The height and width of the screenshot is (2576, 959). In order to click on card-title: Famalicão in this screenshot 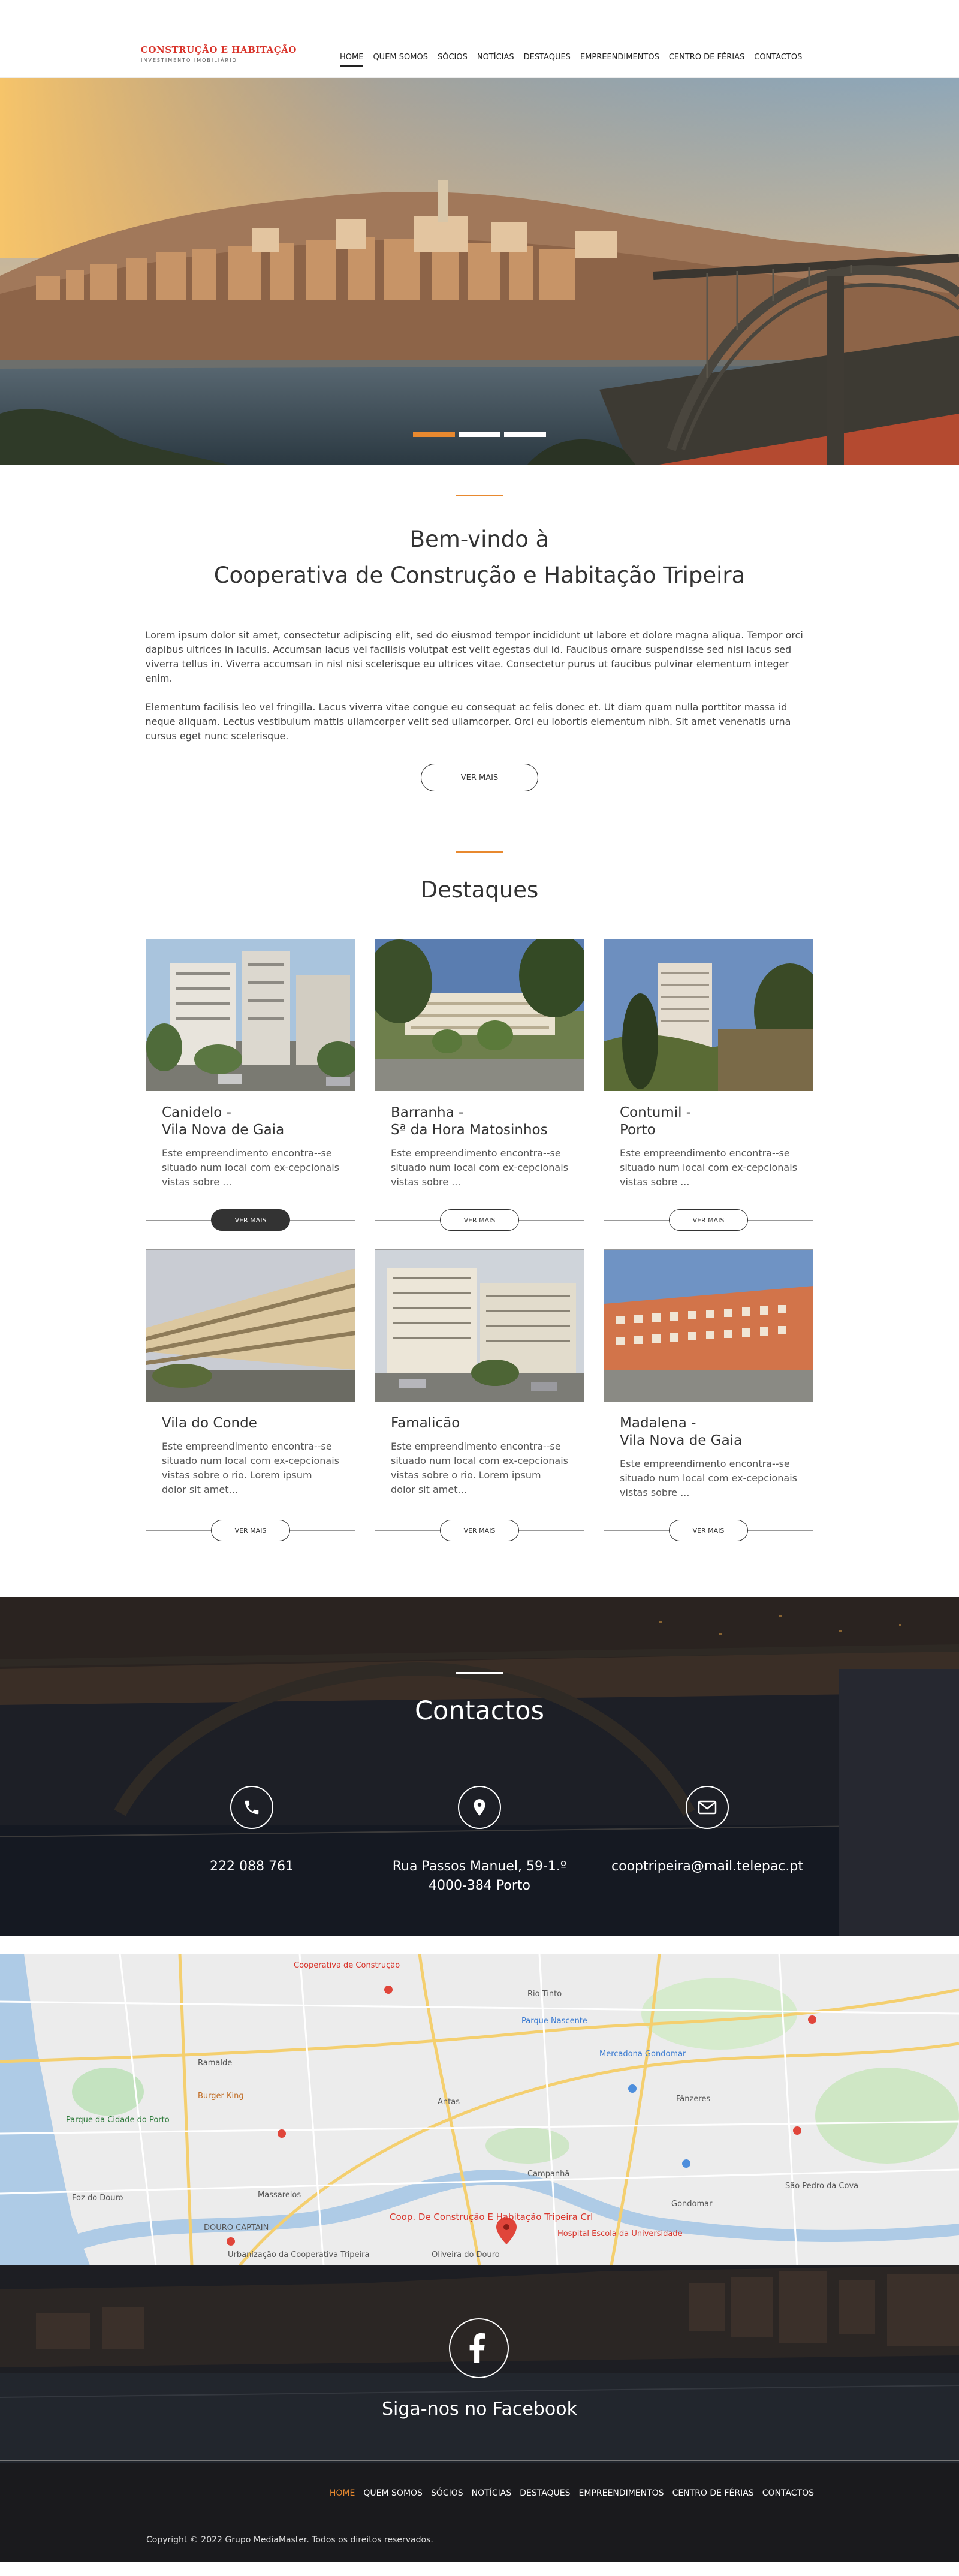, I will do `click(479, 1417)`.